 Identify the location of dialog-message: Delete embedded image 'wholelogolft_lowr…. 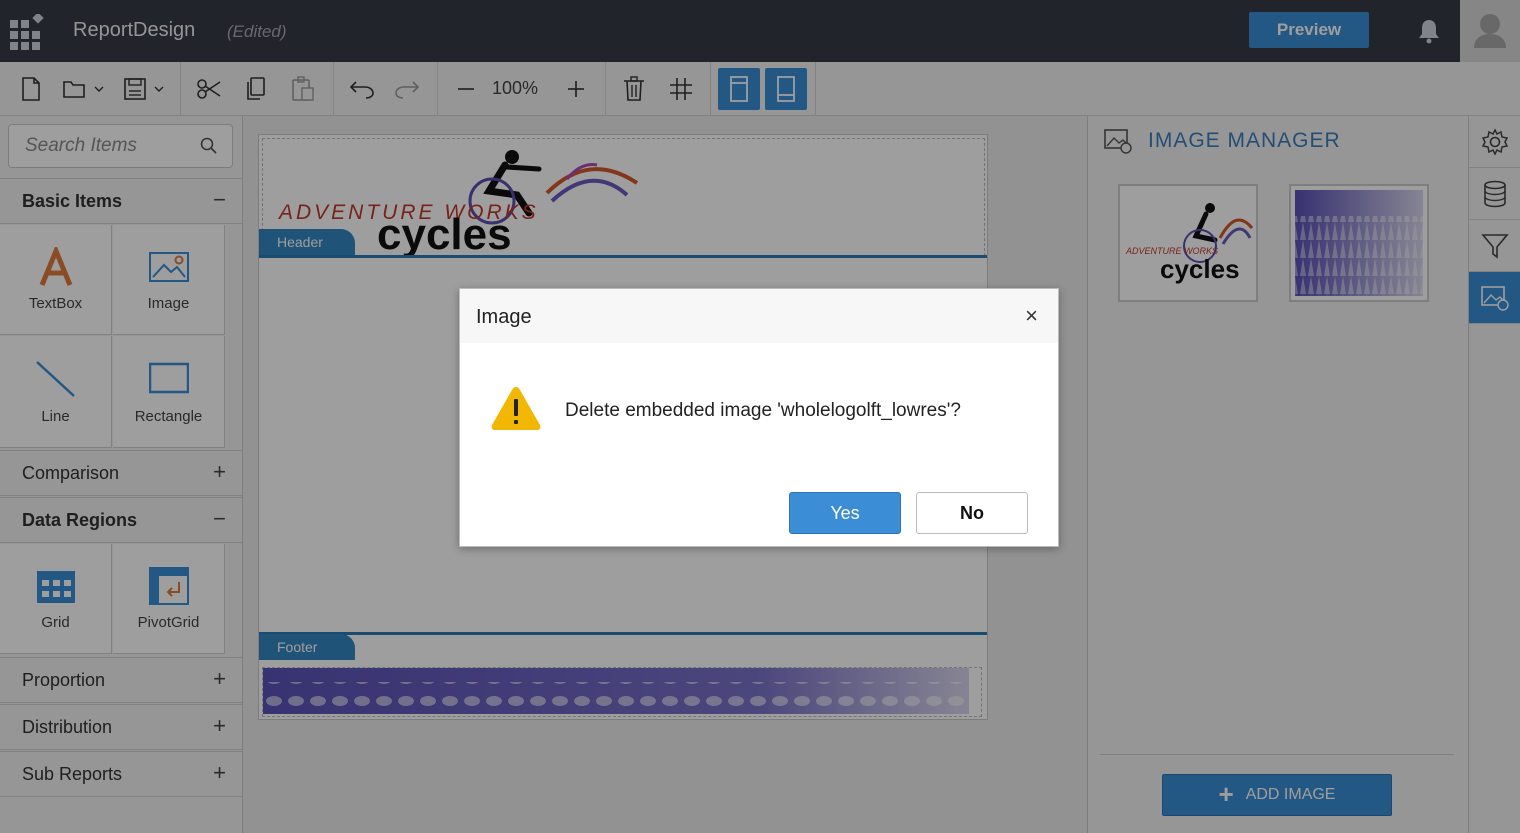
(763, 410).